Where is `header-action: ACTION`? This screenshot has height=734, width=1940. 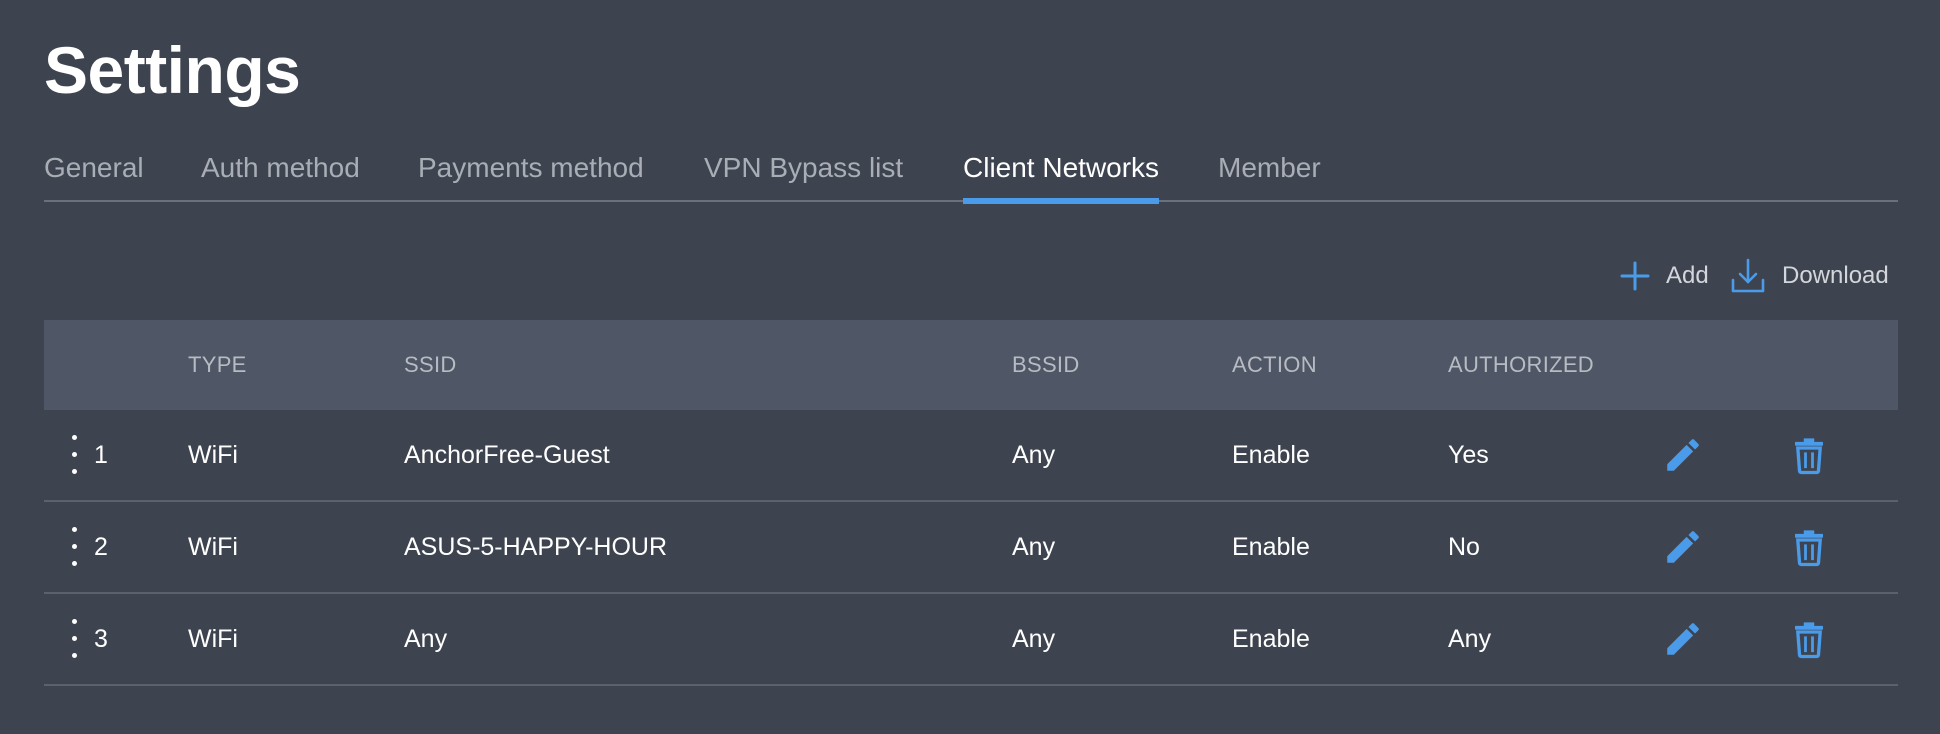 header-action: ACTION is located at coordinates (1274, 365).